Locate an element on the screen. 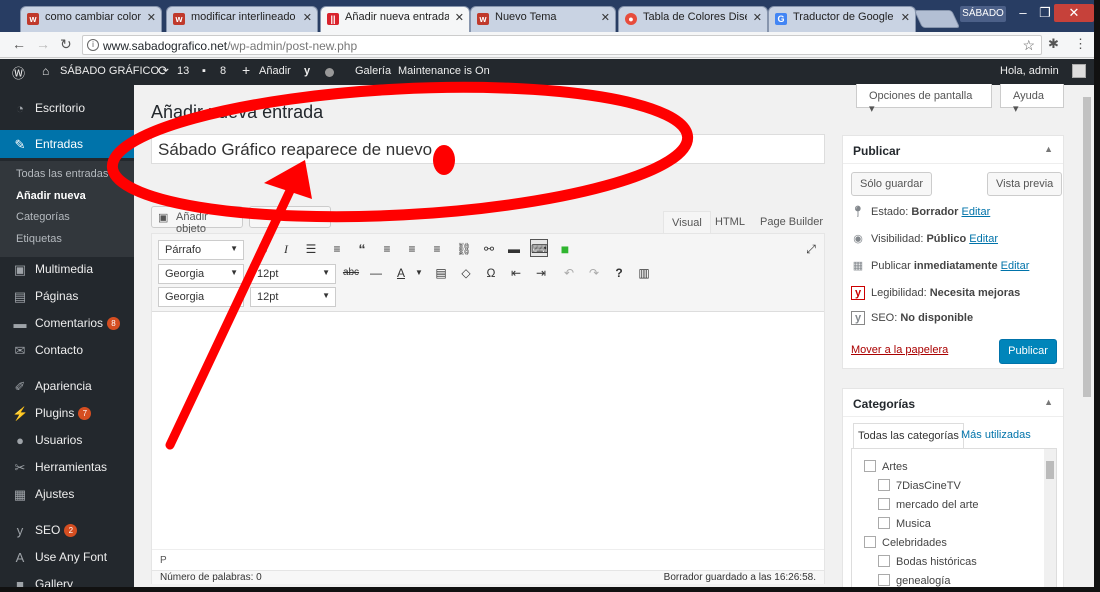 The image size is (1100, 592). italic-icon: I is located at coordinates (286, 249).